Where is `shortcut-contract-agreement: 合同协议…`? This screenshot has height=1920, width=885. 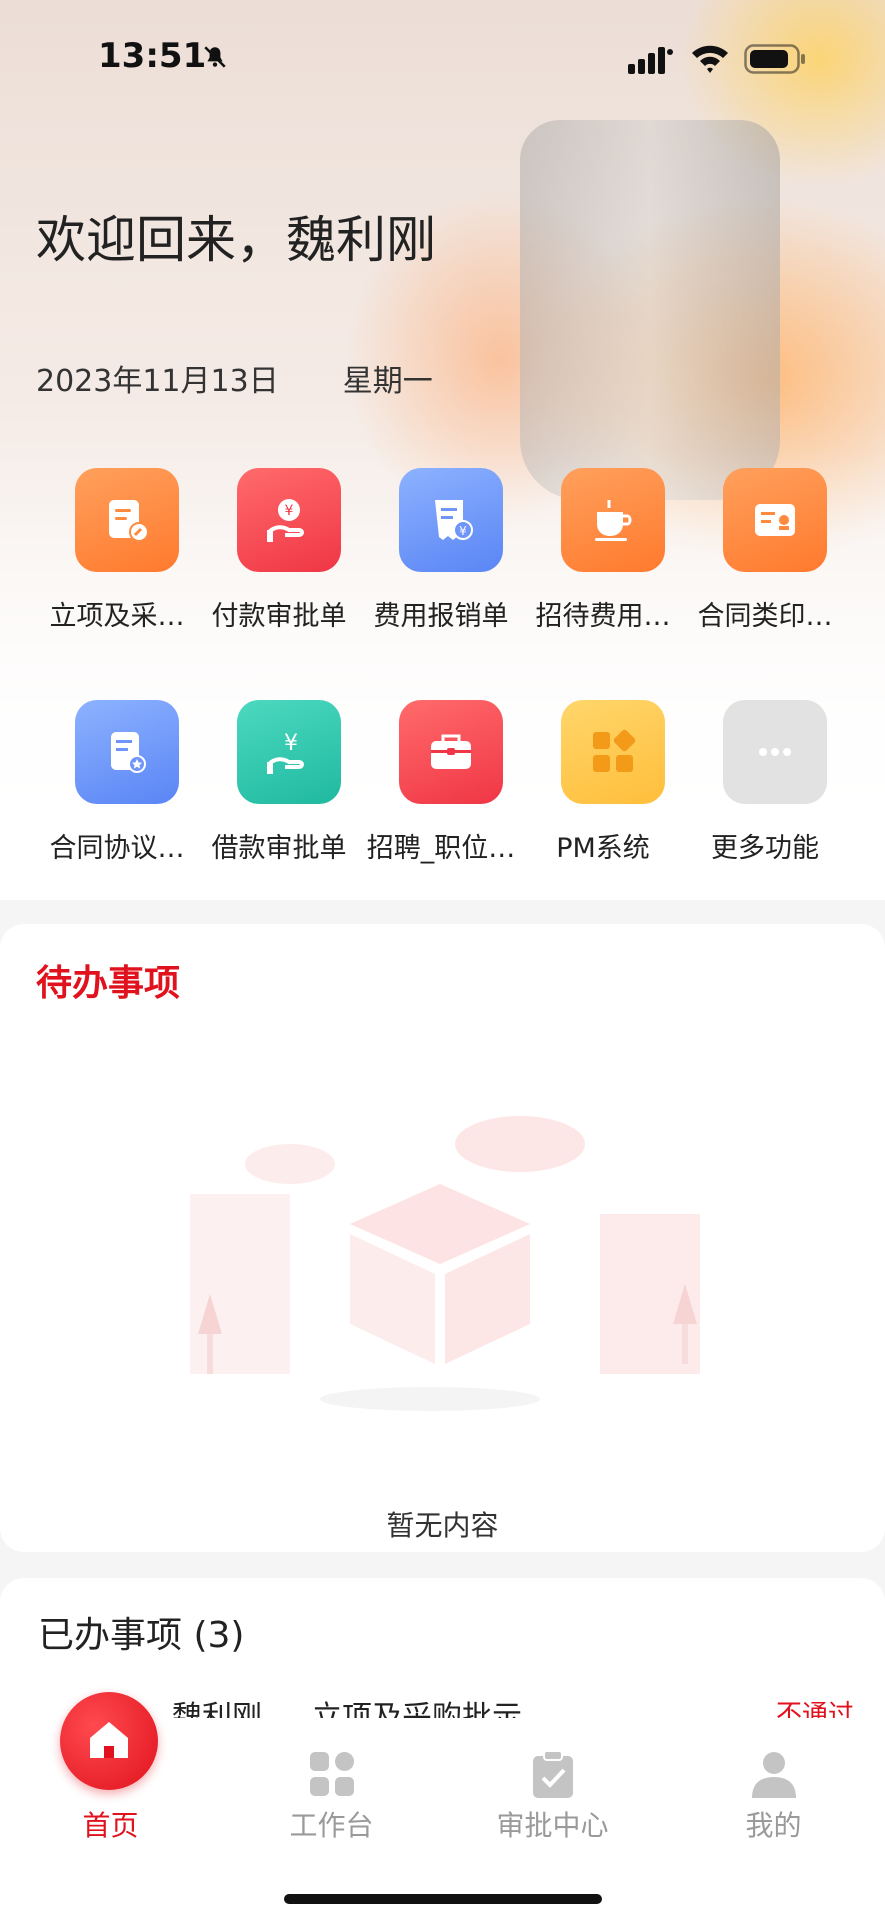
shortcut-contract-agreement: 合同协议… is located at coordinates (117, 800).